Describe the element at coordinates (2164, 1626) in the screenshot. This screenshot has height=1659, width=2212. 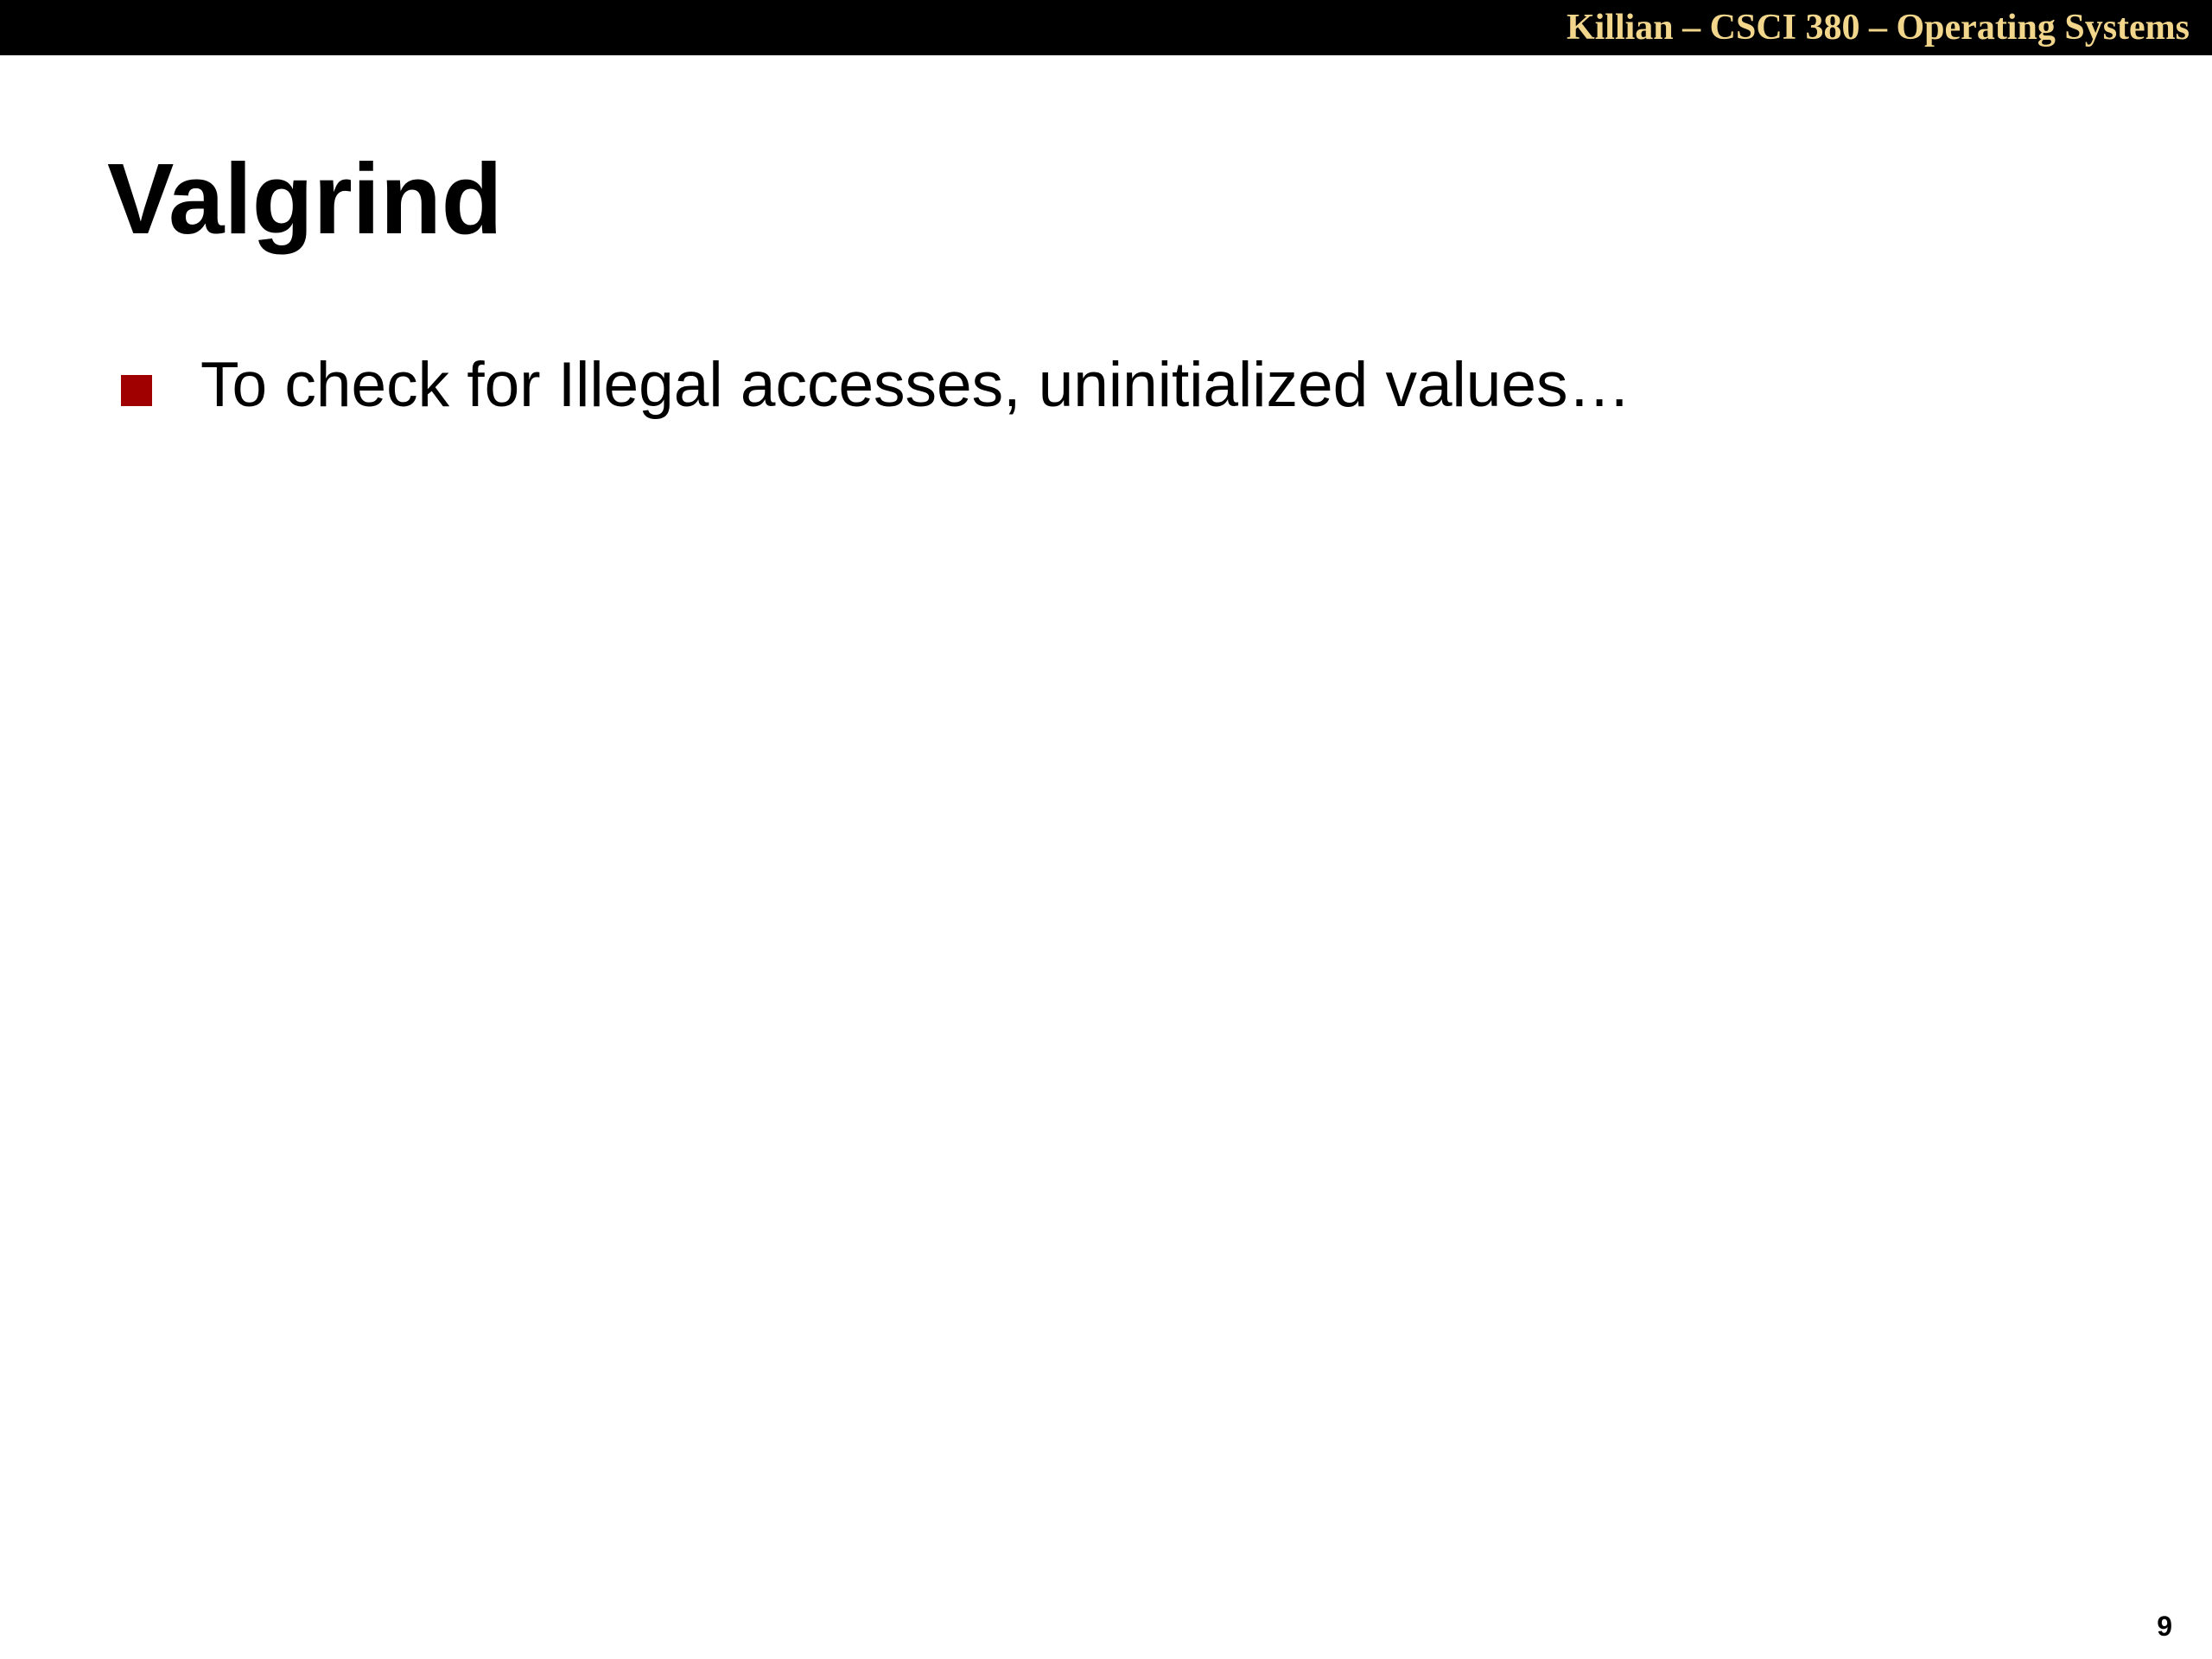
I see `page-number: 9` at that location.